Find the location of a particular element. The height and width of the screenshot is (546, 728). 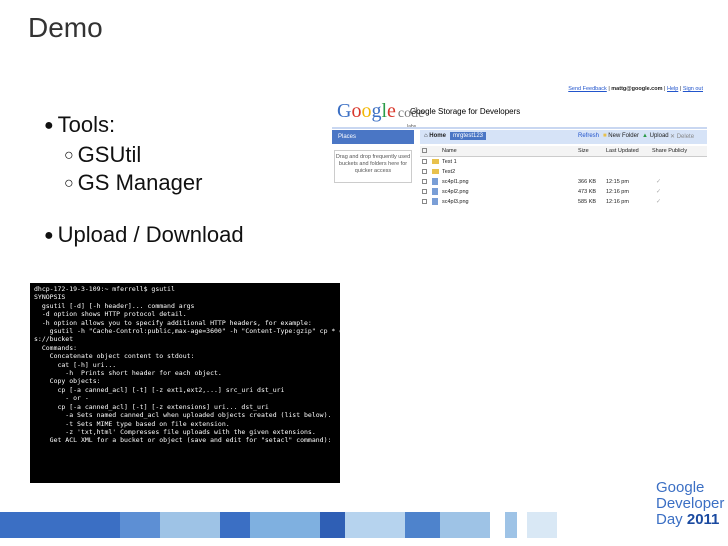

sign-out-link: Sign out is located at coordinates (693, 89).